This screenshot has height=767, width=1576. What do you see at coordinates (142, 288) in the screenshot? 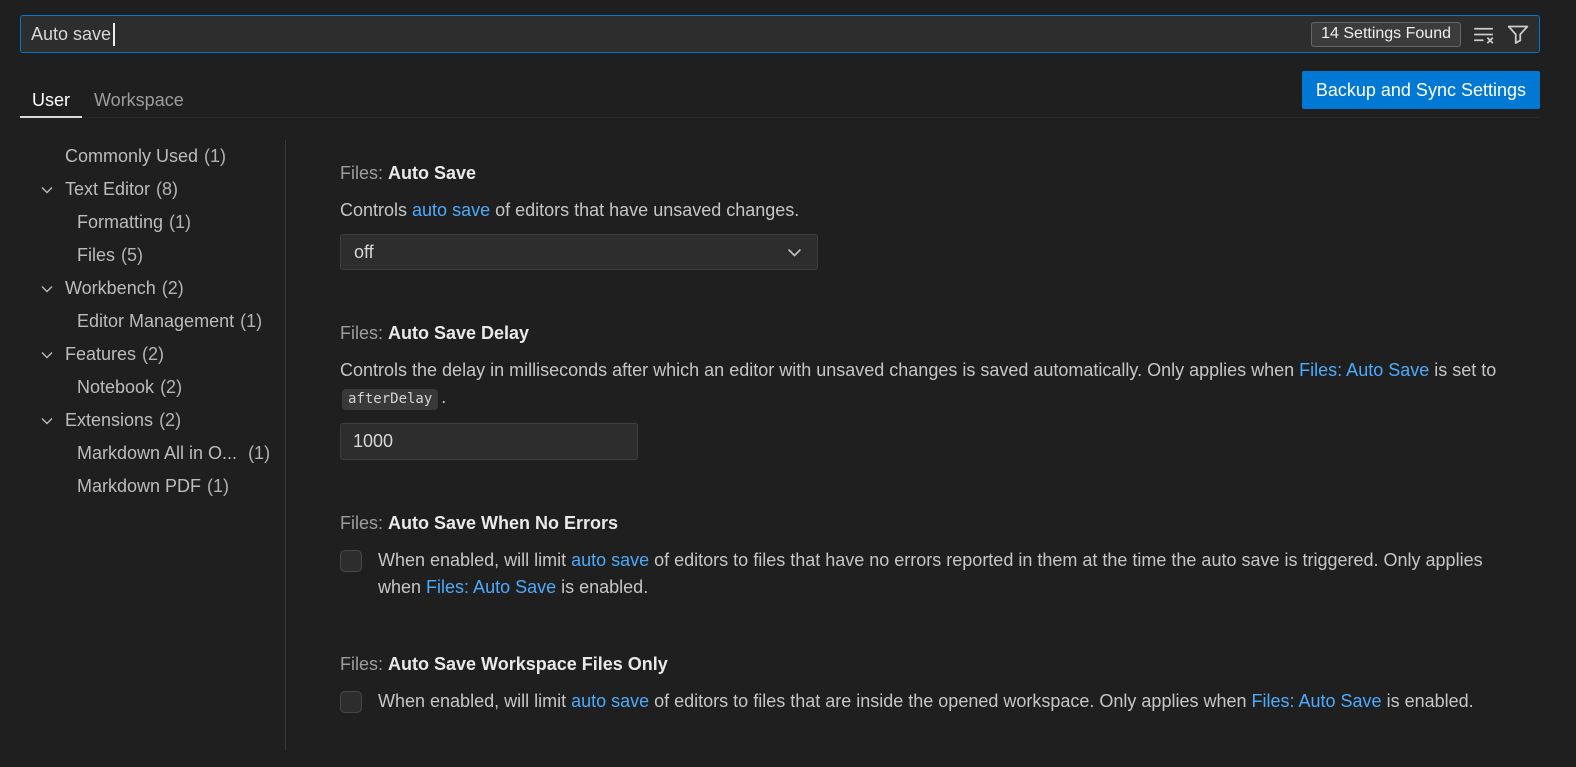
I see `toc-item-workbench: Workbench (2)` at bounding box center [142, 288].